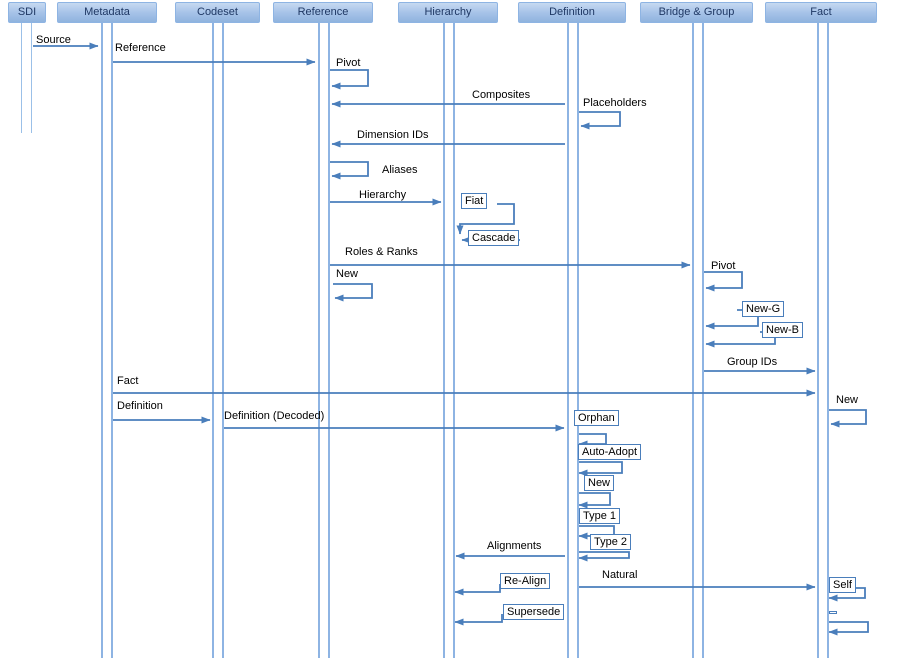 The height and width of the screenshot is (660, 900). I want to click on lifeline-line-definition-right, so click(578, 340).